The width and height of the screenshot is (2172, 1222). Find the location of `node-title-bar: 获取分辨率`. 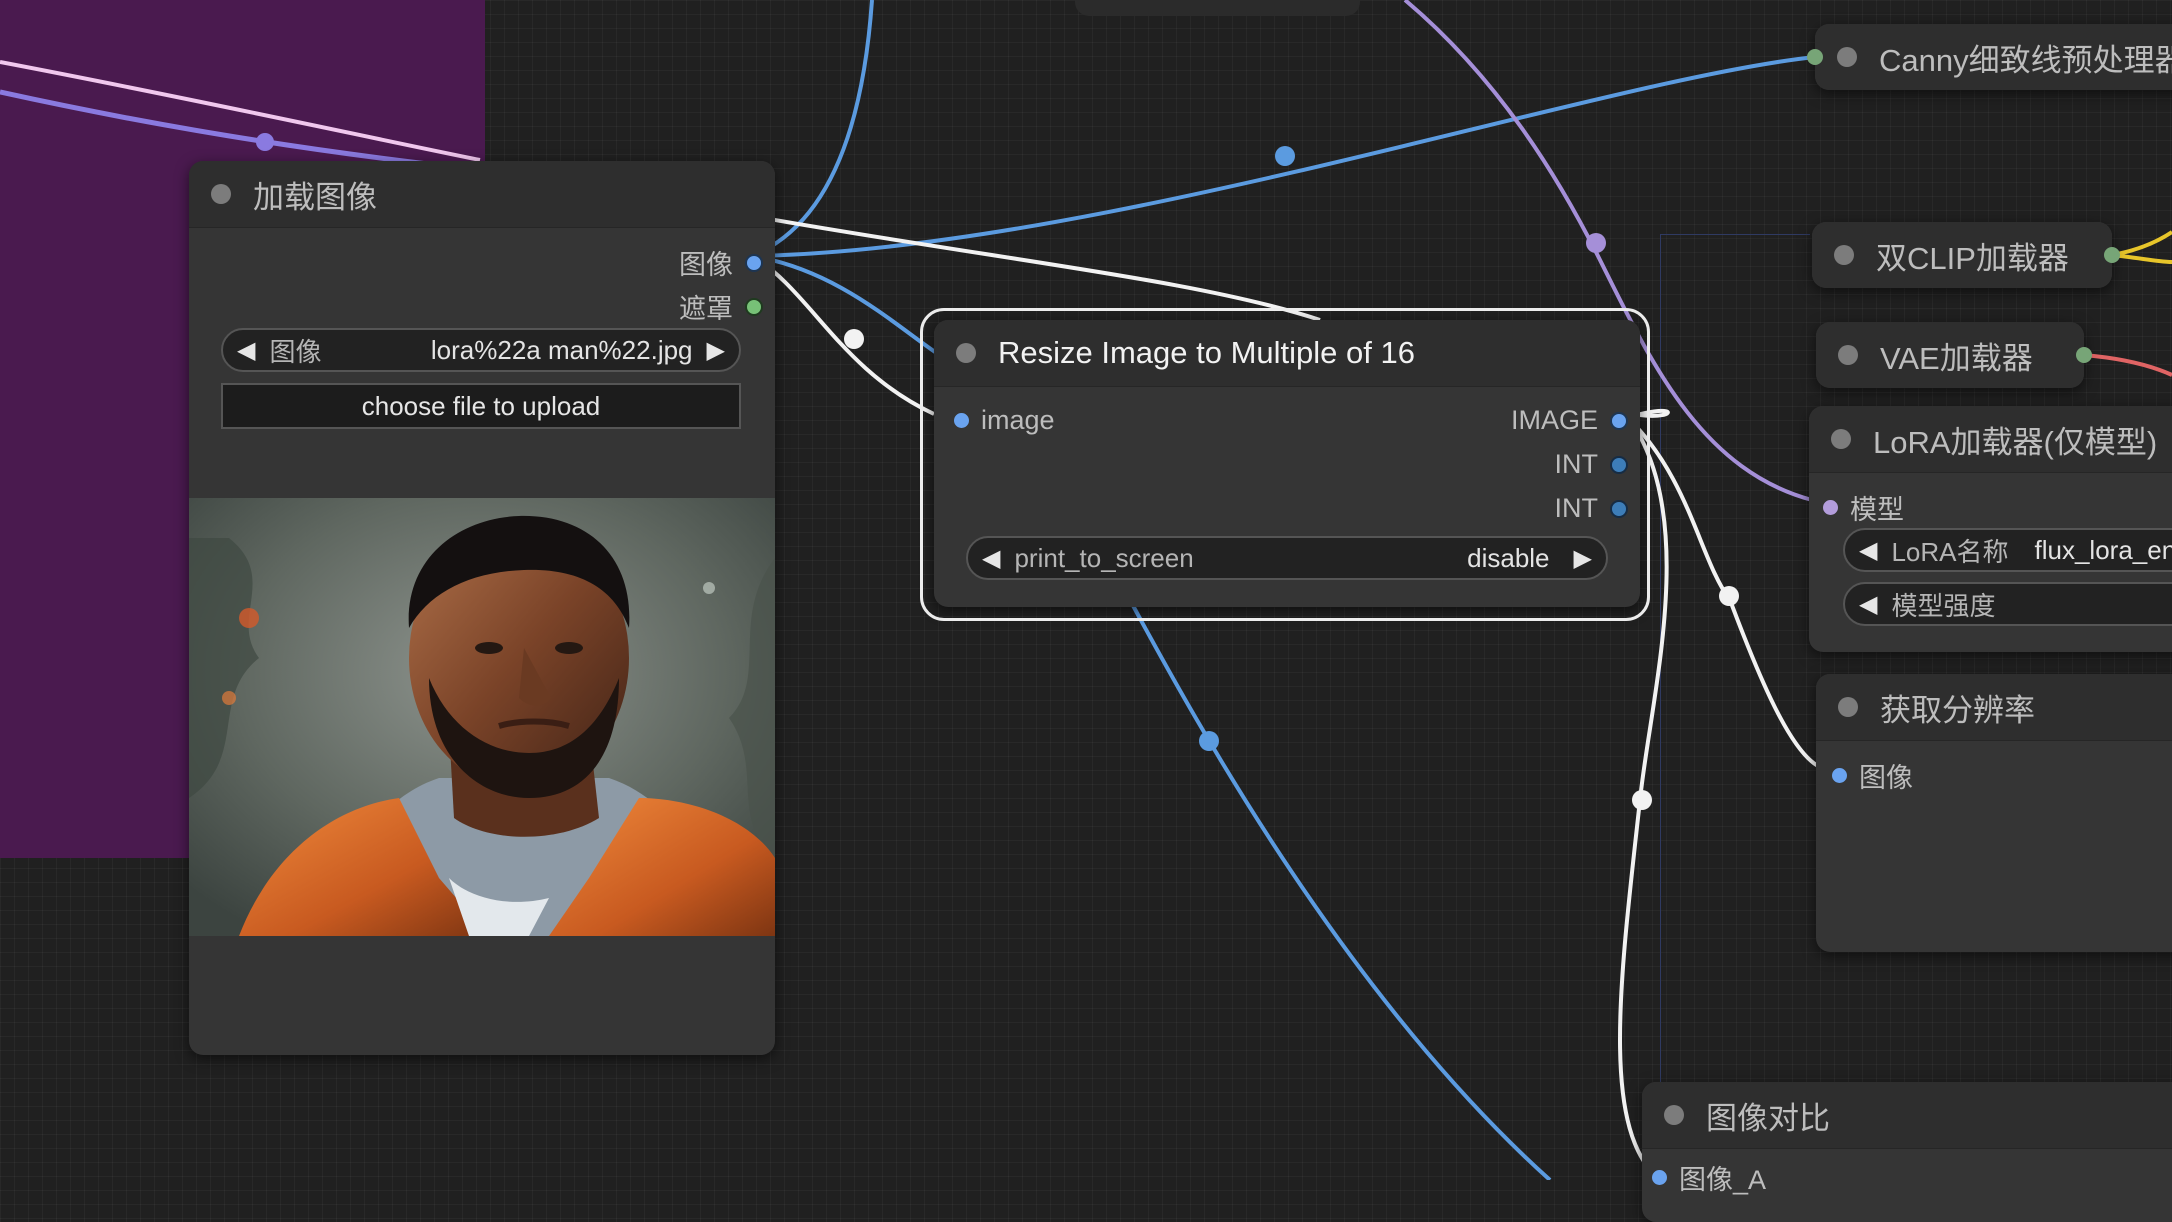

node-title-bar: 获取分辨率 is located at coordinates (1994, 707).